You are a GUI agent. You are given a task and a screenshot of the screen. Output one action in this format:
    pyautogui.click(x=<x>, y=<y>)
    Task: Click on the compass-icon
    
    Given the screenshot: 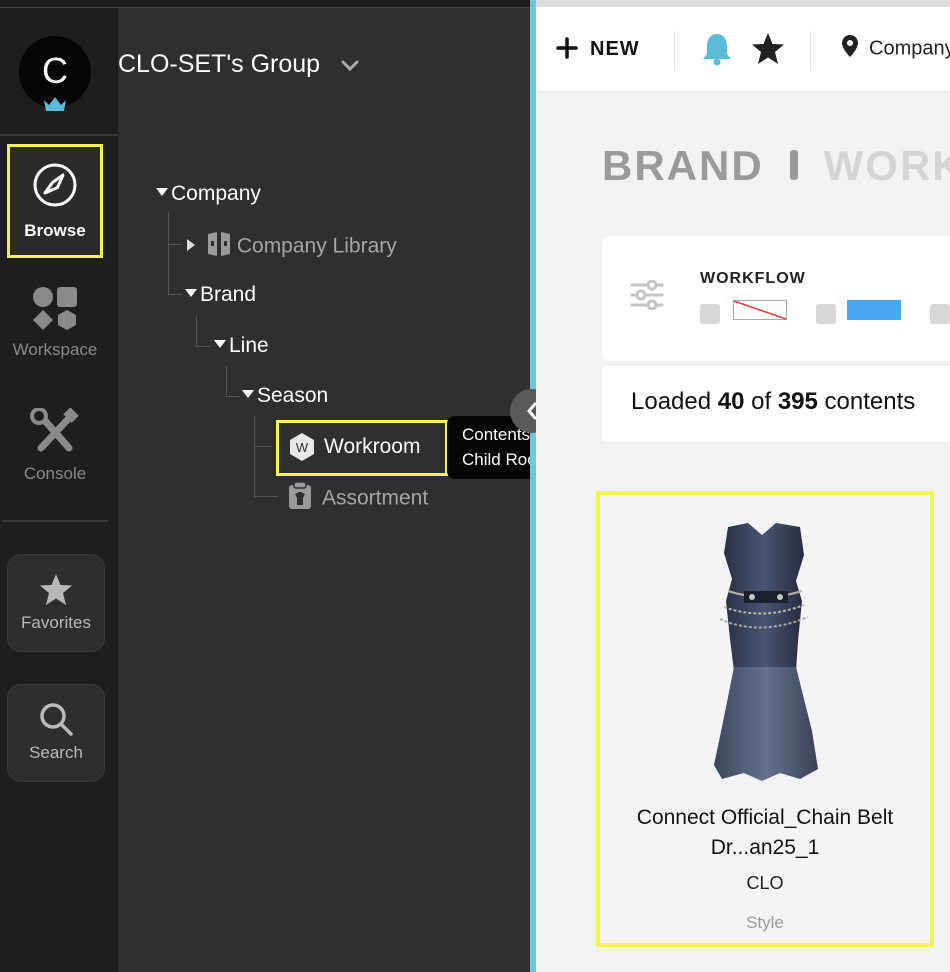 What is the action you would take?
    pyautogui.click(x=55, y=185)
    